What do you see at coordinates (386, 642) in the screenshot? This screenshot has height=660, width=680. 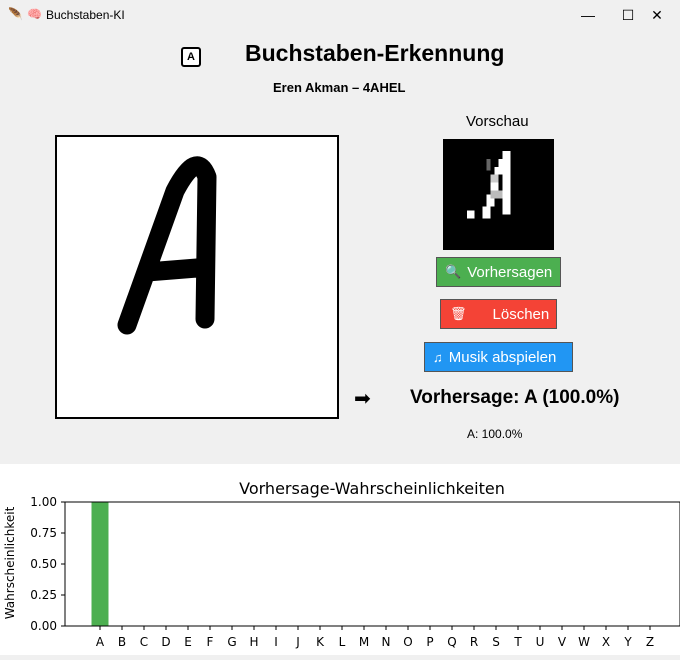 I see `x-tick-label-n: N` at bounding box center [386, 642].